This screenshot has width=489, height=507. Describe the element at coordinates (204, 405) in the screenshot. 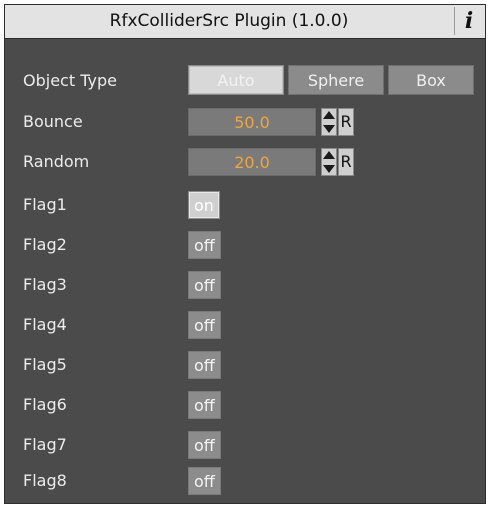

I see `flag6-toggle: off` at that location.